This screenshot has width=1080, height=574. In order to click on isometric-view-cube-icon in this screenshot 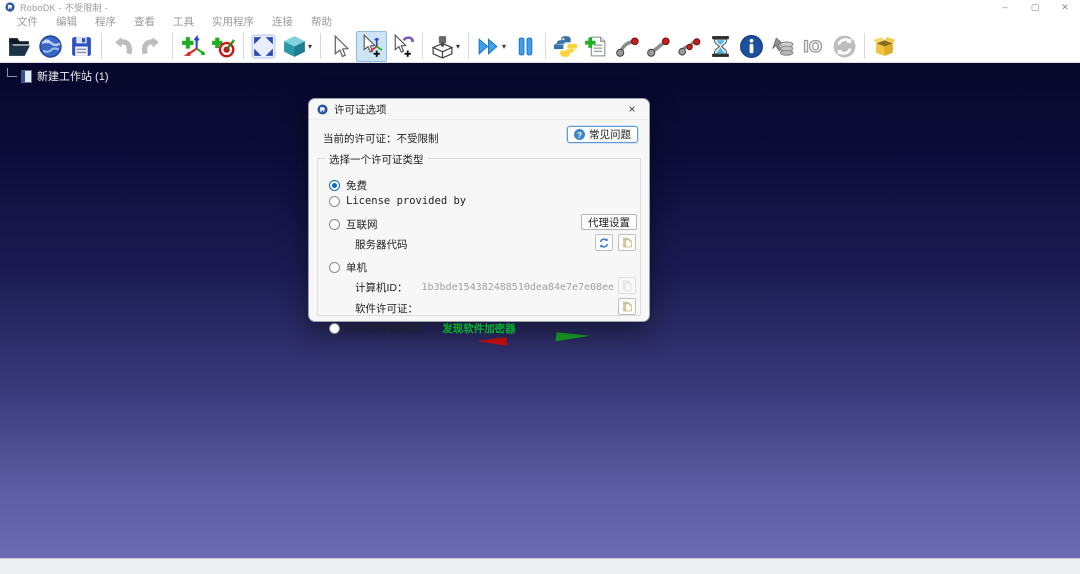, I will do `click(294, 46)`.